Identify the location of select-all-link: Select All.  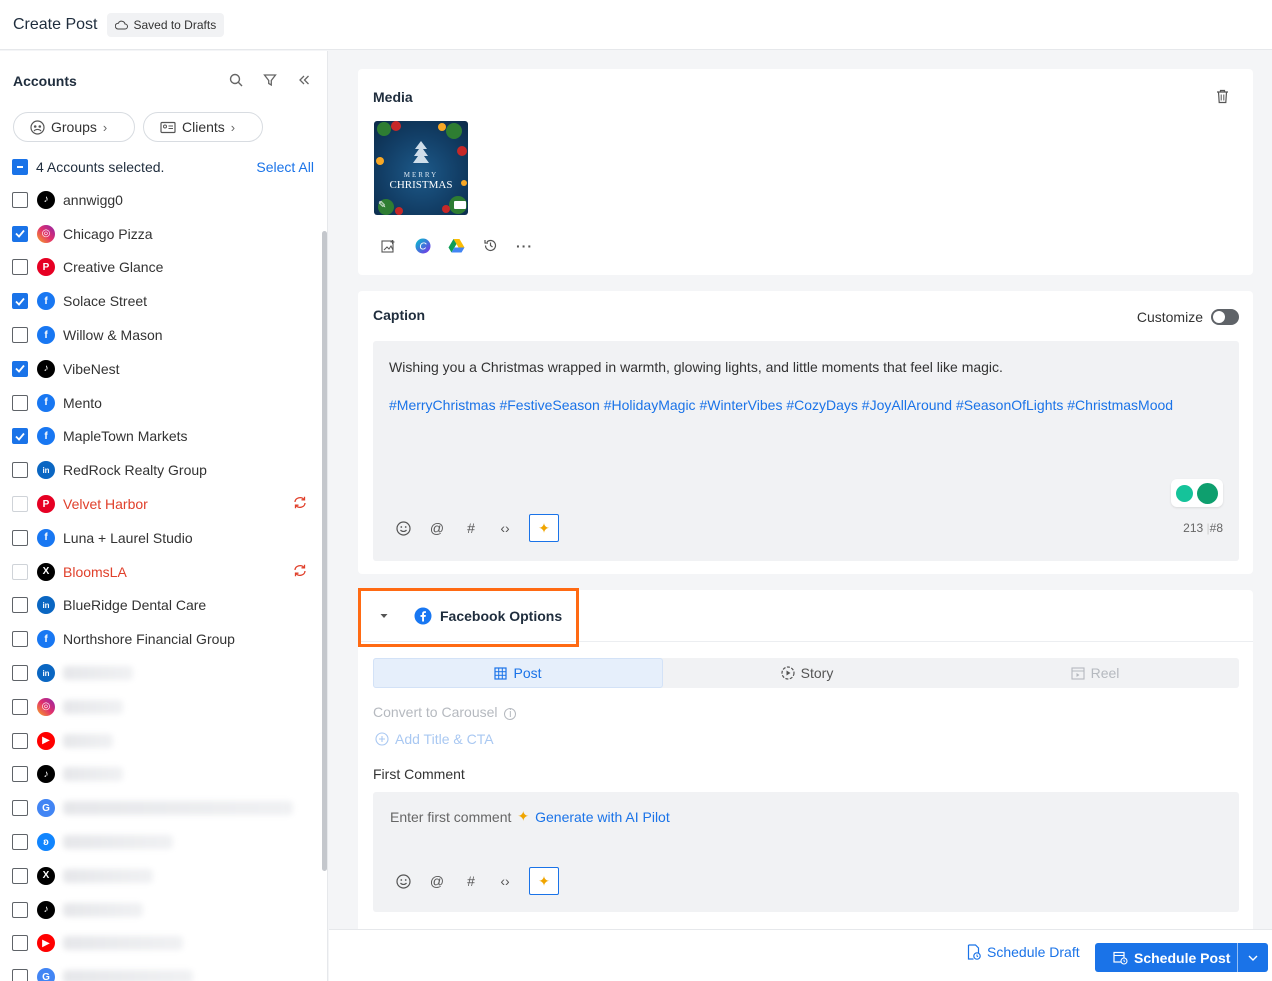
(285, 167).